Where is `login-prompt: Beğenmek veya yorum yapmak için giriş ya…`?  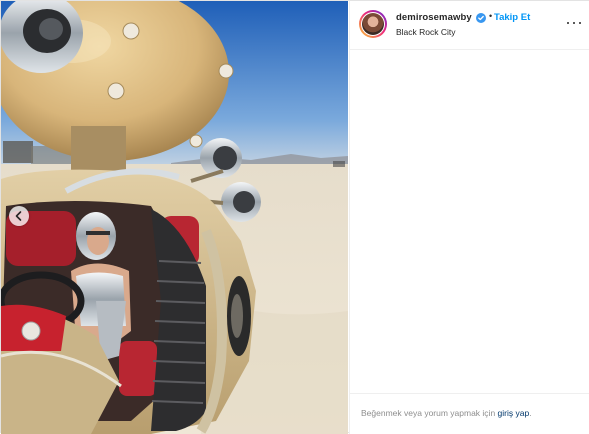 login-prompt: Beğenmek veya yorum yapmak için giriş ya… is located at coordinates (446, 413).